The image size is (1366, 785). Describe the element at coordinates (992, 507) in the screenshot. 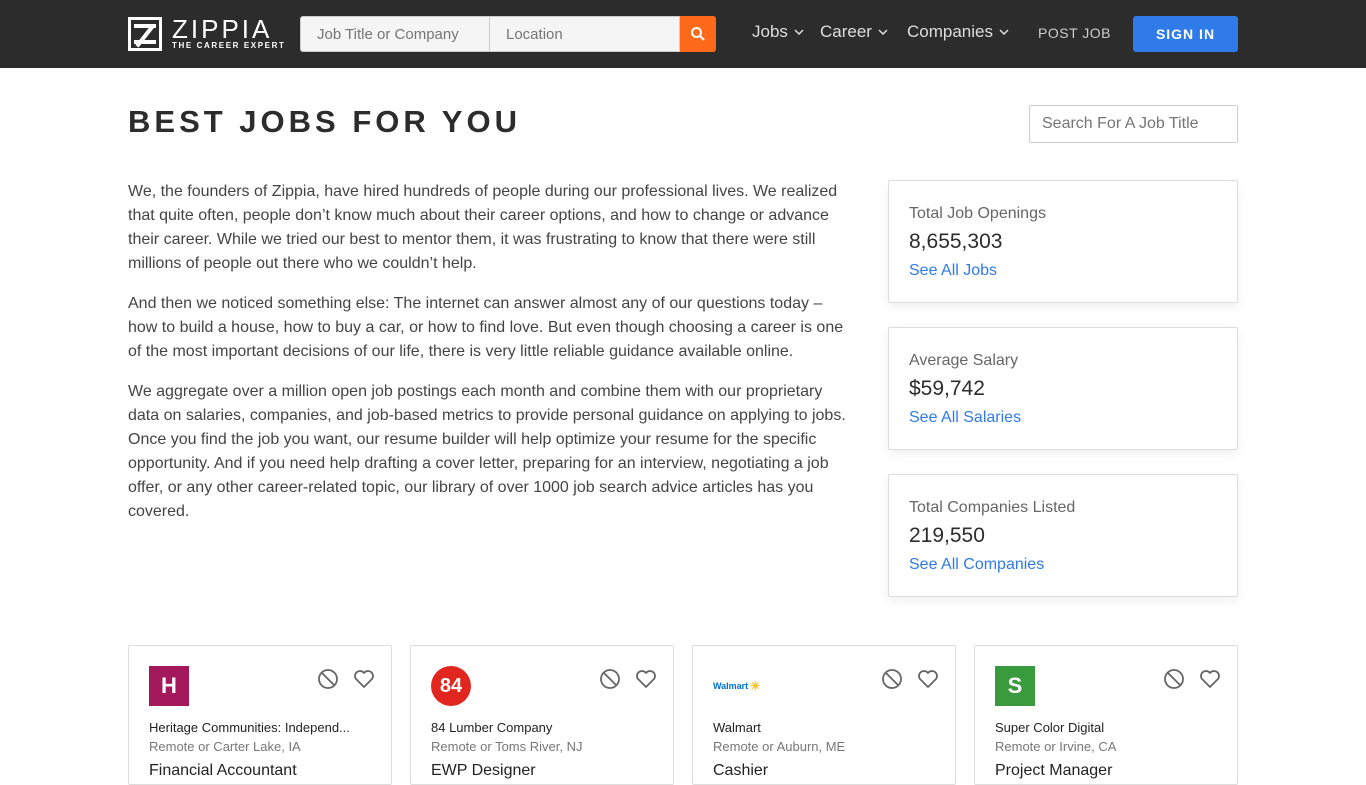

I see `stat-label: Total Companies Listed` at that location.